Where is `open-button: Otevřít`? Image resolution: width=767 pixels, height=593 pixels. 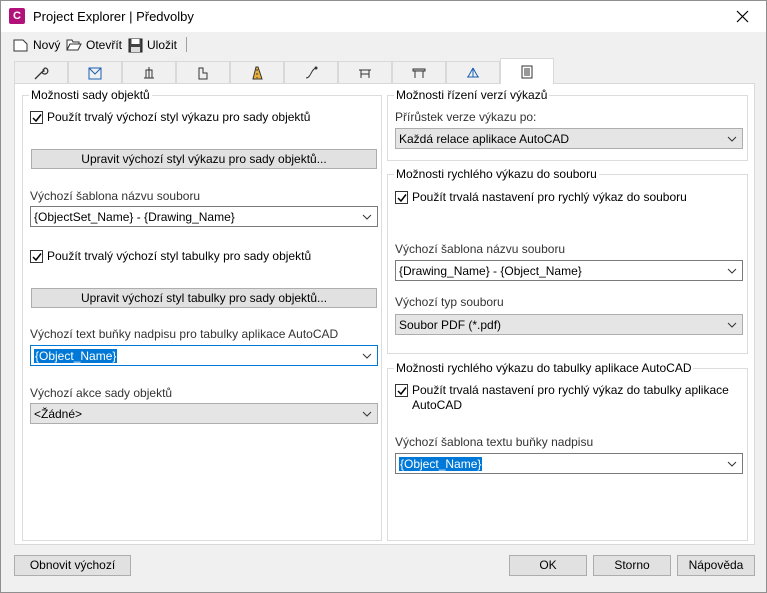
open-button: Otevřít is located at coordinates (94, 45).